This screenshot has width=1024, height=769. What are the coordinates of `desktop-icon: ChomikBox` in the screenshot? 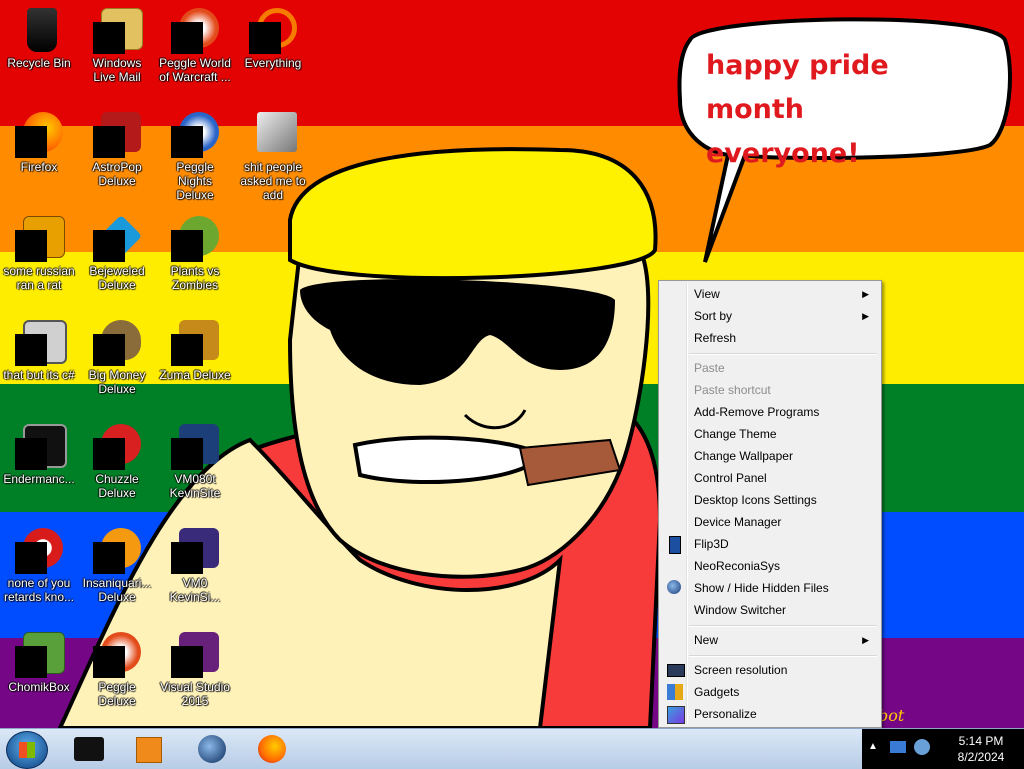 It's located at (39, 661).